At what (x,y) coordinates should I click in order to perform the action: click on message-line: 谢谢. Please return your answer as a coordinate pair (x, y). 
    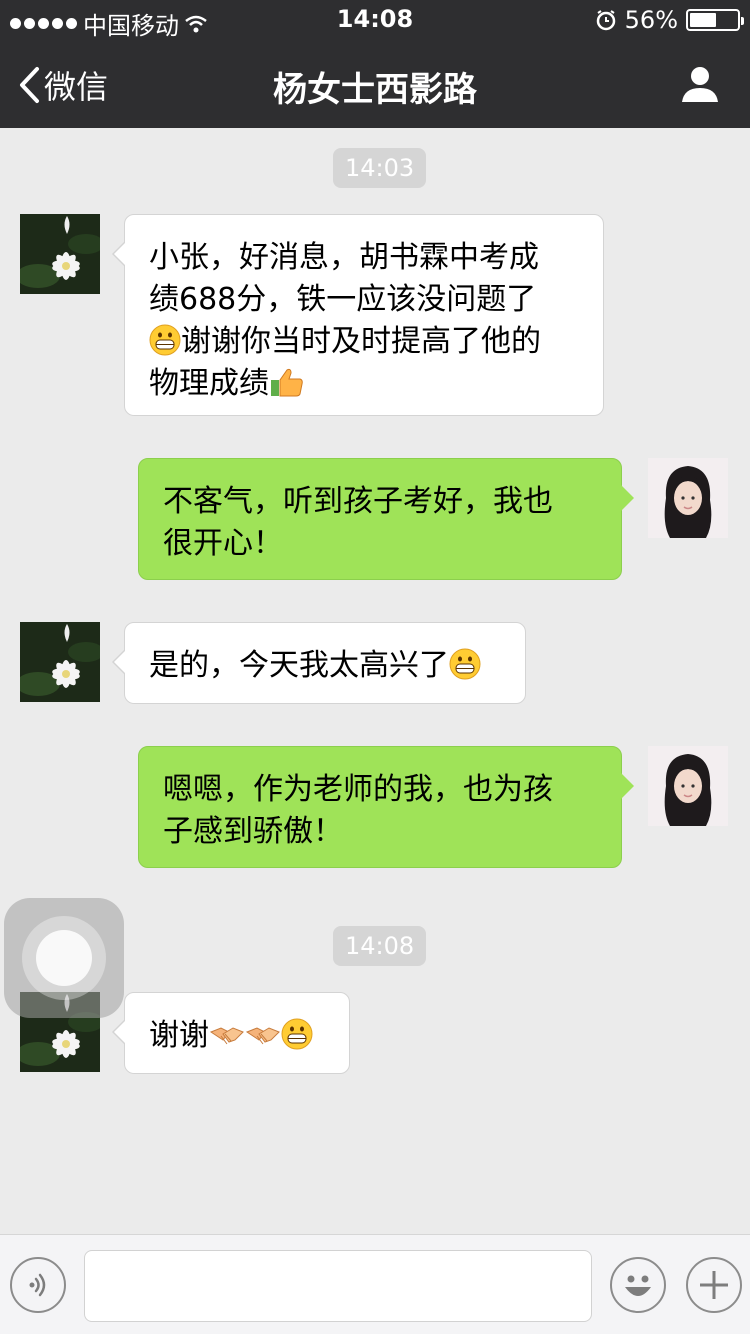
    Looking at the image, I should click on (179, 1035).